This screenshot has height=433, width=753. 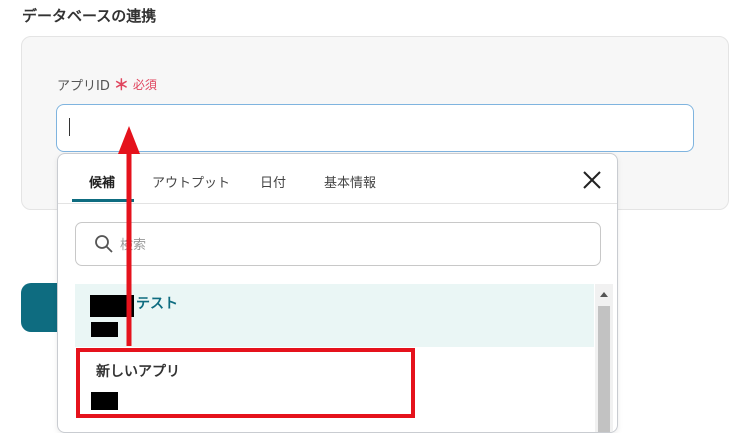 I want to click on close-icon, so click(x=592, y=180).